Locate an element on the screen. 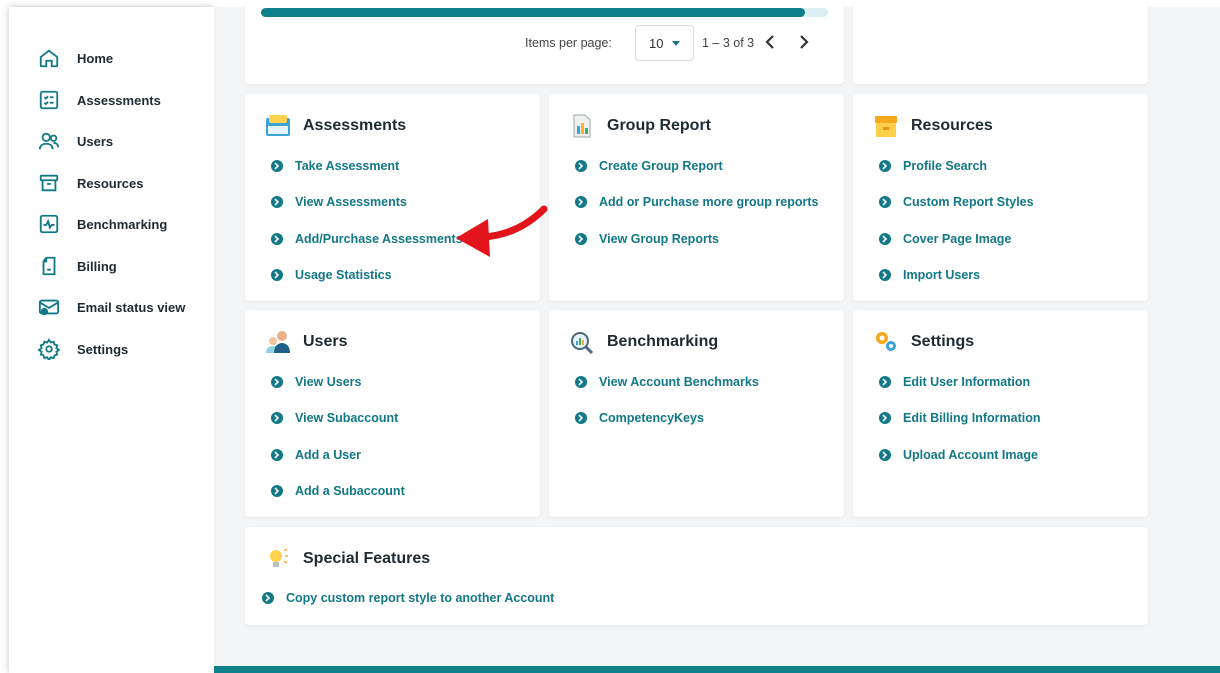 The width and height of the screenshot is (1220, 673). card-header: Users is located at coordinates (305, 342).